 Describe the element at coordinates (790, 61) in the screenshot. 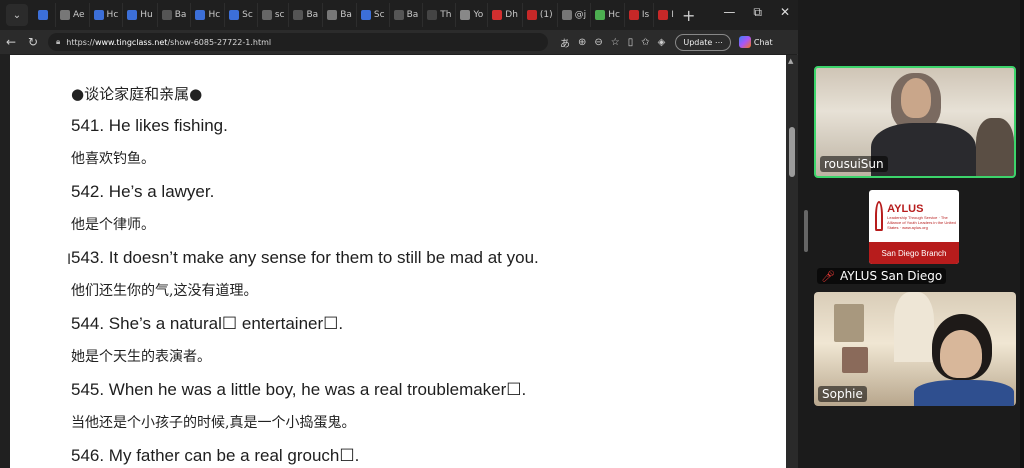

I see `scroll-up-icon: ▲` at that location.